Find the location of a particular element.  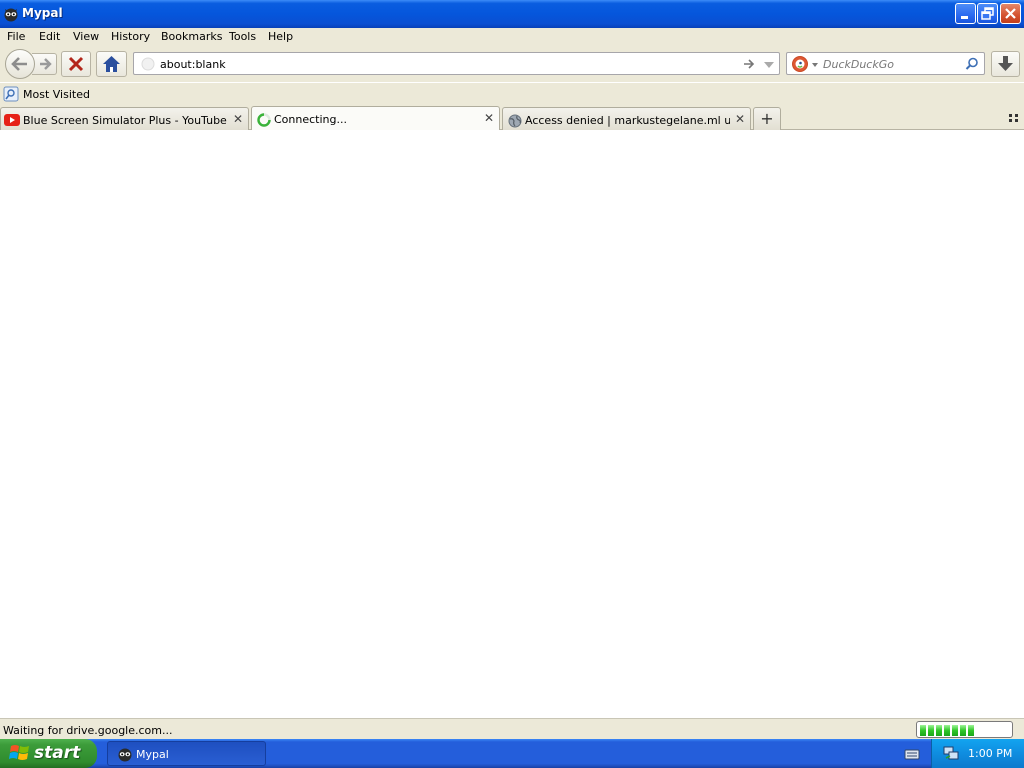

network-status-icon is located at coordinates (951, 753).